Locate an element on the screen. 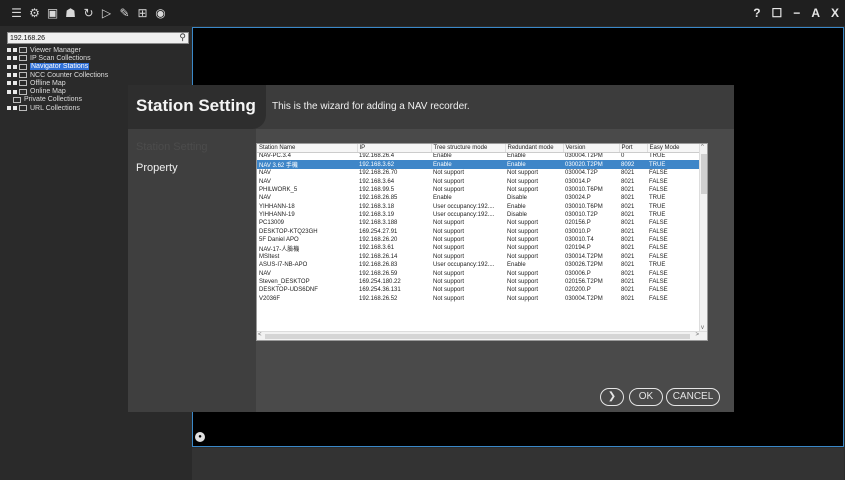 The height and width of the screenshot is (480, 845). table-cell: DESKTOP-KTQ23GH is located at coordinates (288, 231).